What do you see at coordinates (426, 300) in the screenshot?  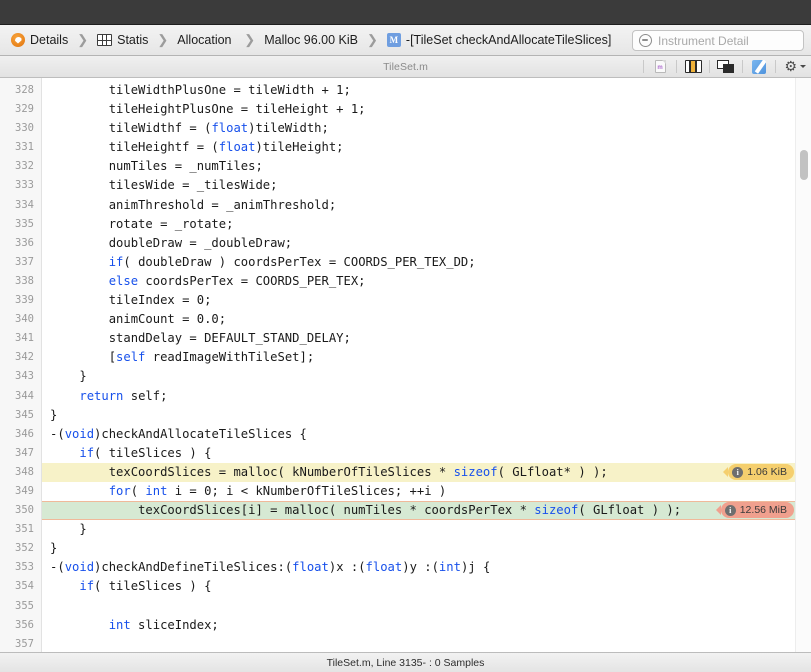 I see `code-line: tileIndex = 0;` at bounding box center [426, 300].